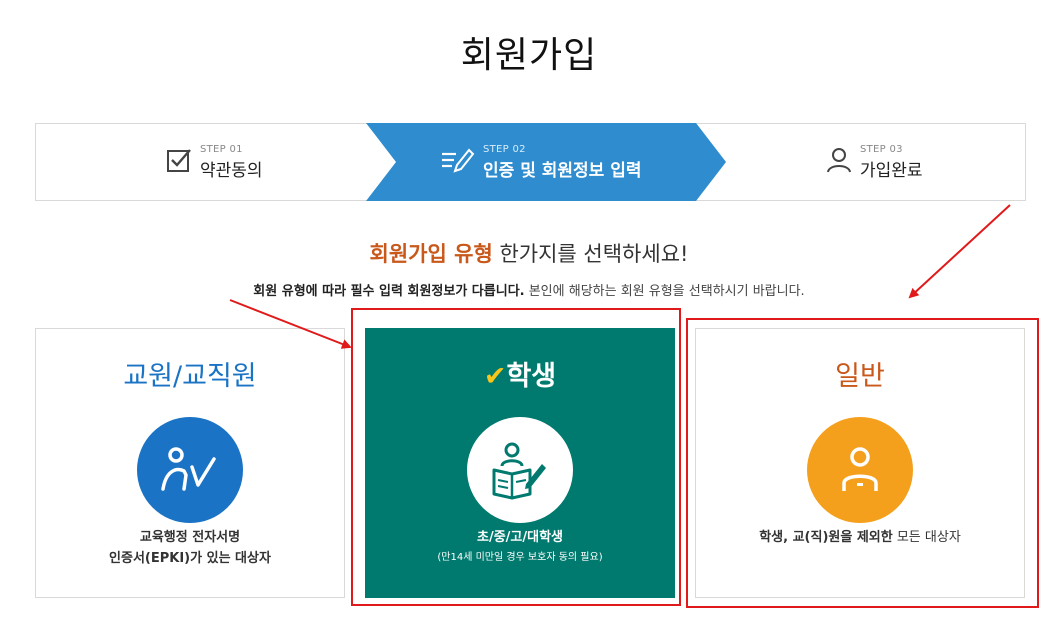 The width and height of the screenshot is (1058, 629). I want to click on subheading-highlight: 회원가입 유형, so click(431, 254).